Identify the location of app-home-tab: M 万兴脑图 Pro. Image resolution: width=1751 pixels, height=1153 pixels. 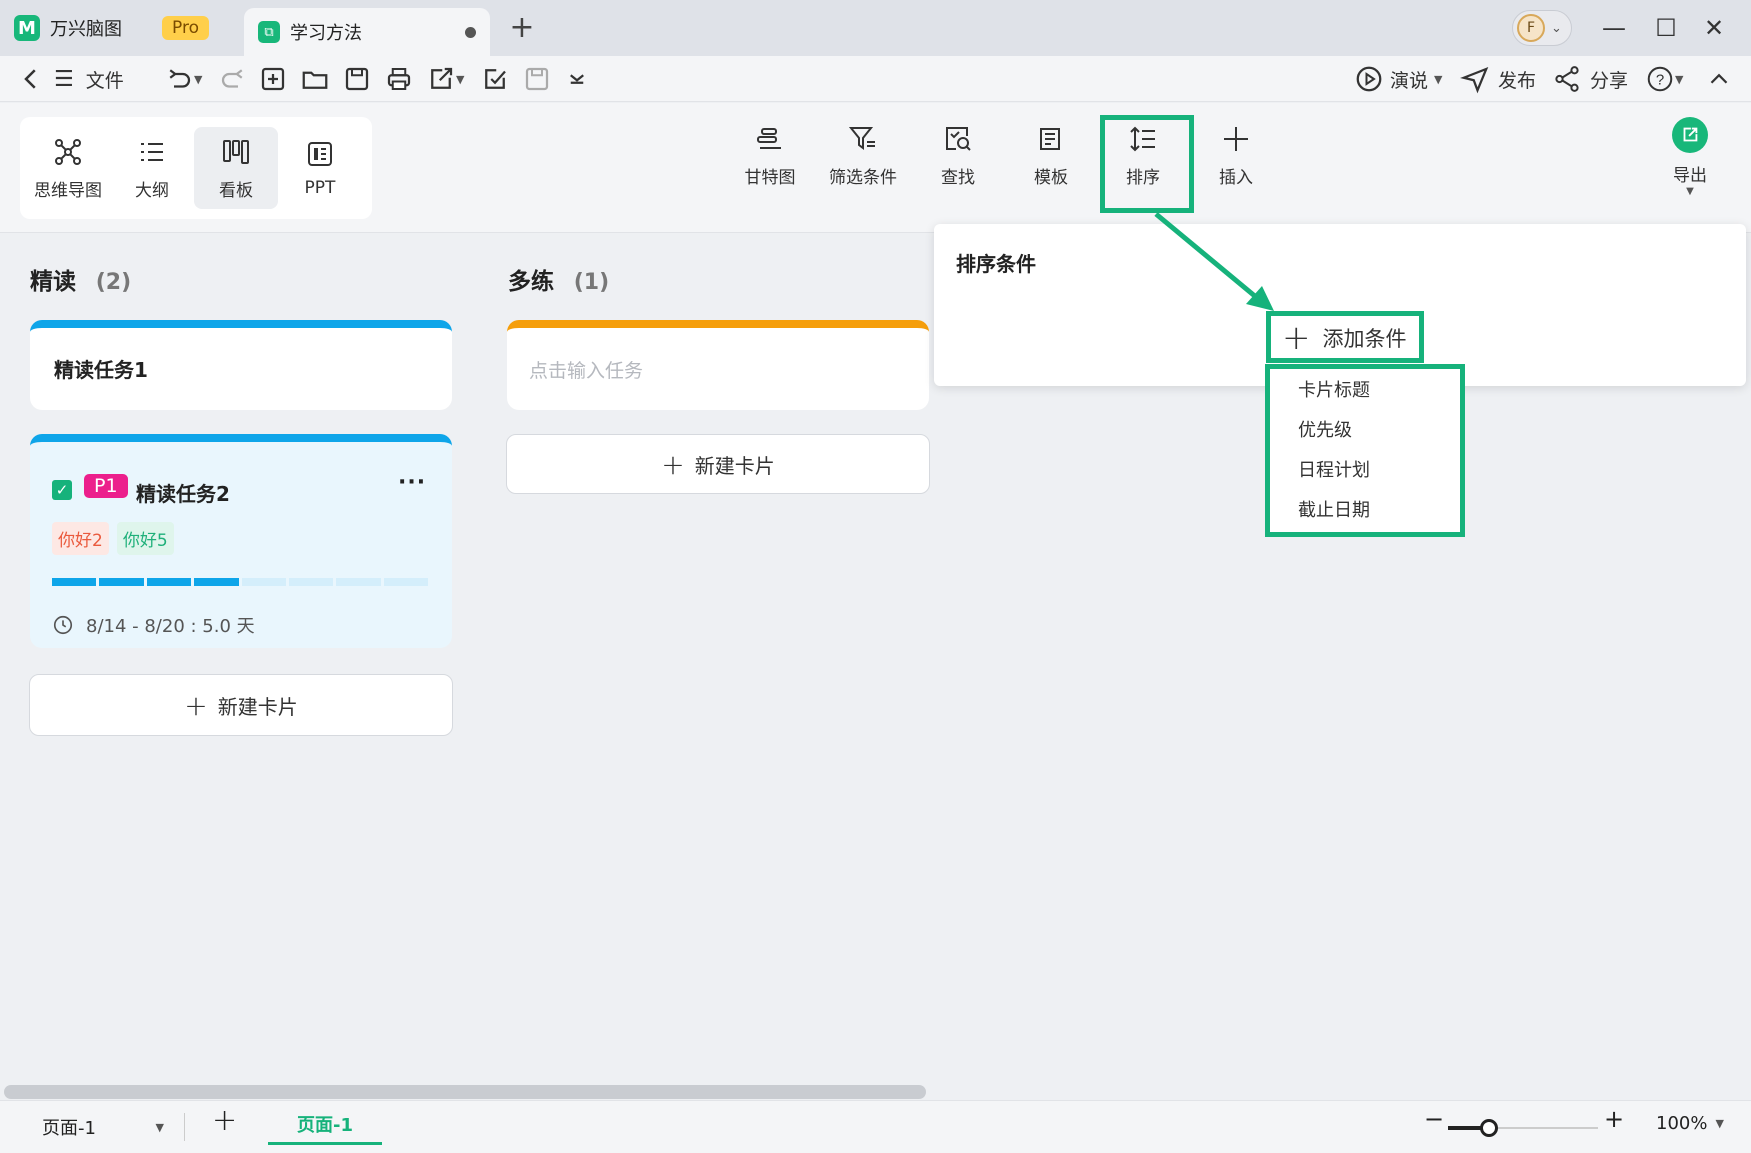
(111, 28).